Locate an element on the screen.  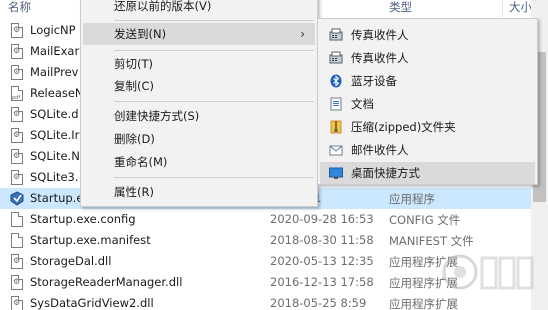
file-date: 2016-12-13 17:58 is located at coordinates (322, 282).